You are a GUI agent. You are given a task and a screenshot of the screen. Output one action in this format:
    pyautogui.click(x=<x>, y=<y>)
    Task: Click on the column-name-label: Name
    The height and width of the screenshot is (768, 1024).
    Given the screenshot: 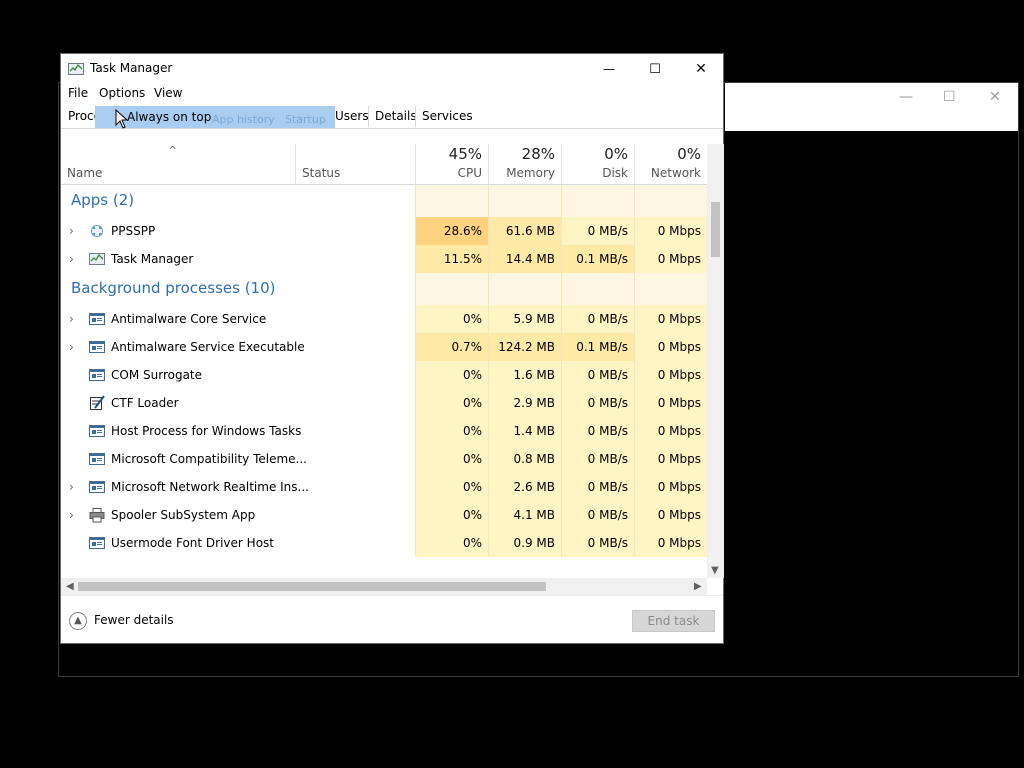 What is the action you would take?
    pyautogui.click(x=85, y=173)
    